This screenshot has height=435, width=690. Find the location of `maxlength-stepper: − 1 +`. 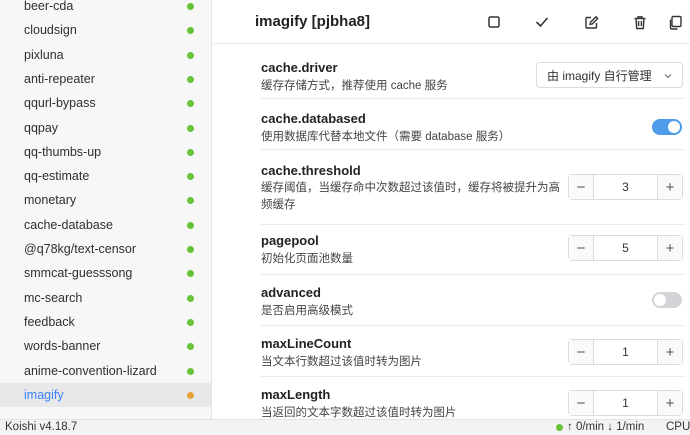

maxlength-stepper: − 1 + is located at coordinates (625, 403).